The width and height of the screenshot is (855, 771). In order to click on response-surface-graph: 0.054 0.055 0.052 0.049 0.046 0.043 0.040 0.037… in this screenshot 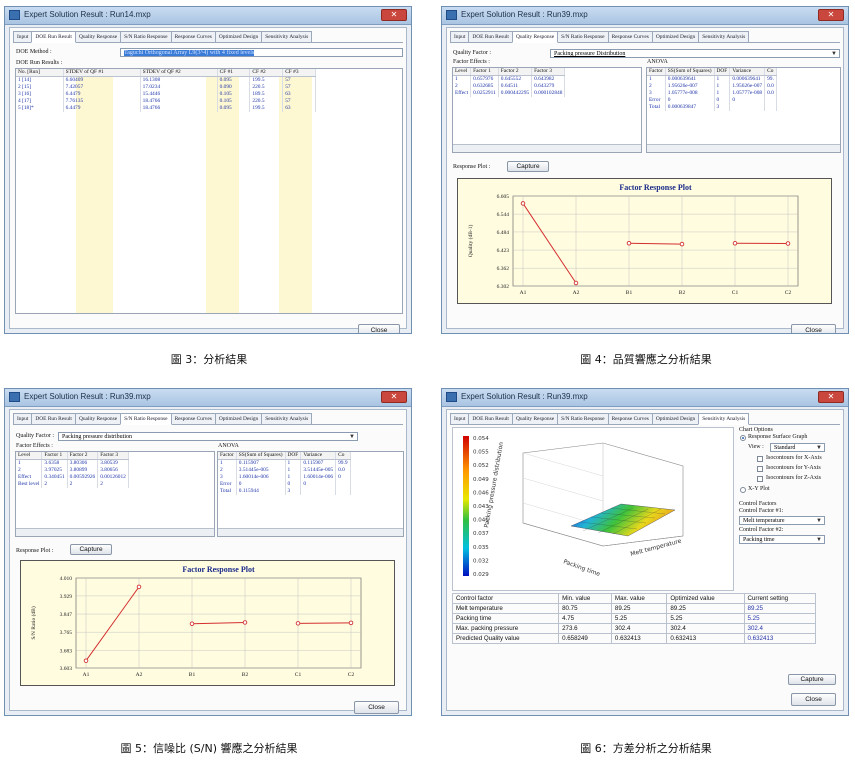, I will do `click(593, 509)`.